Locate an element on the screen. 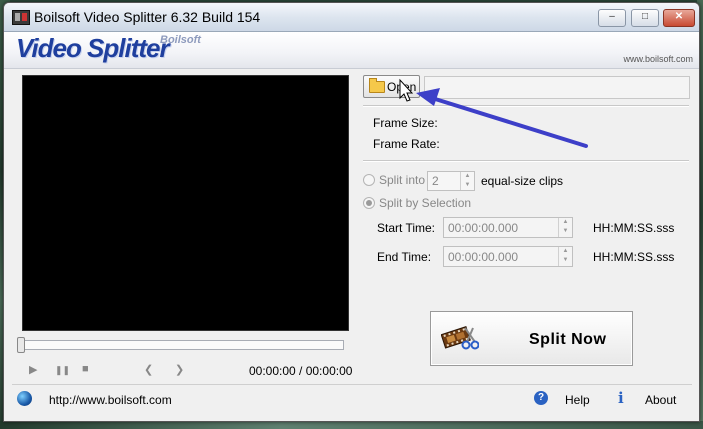  open-button: Open is located at coordinates (391, 86).